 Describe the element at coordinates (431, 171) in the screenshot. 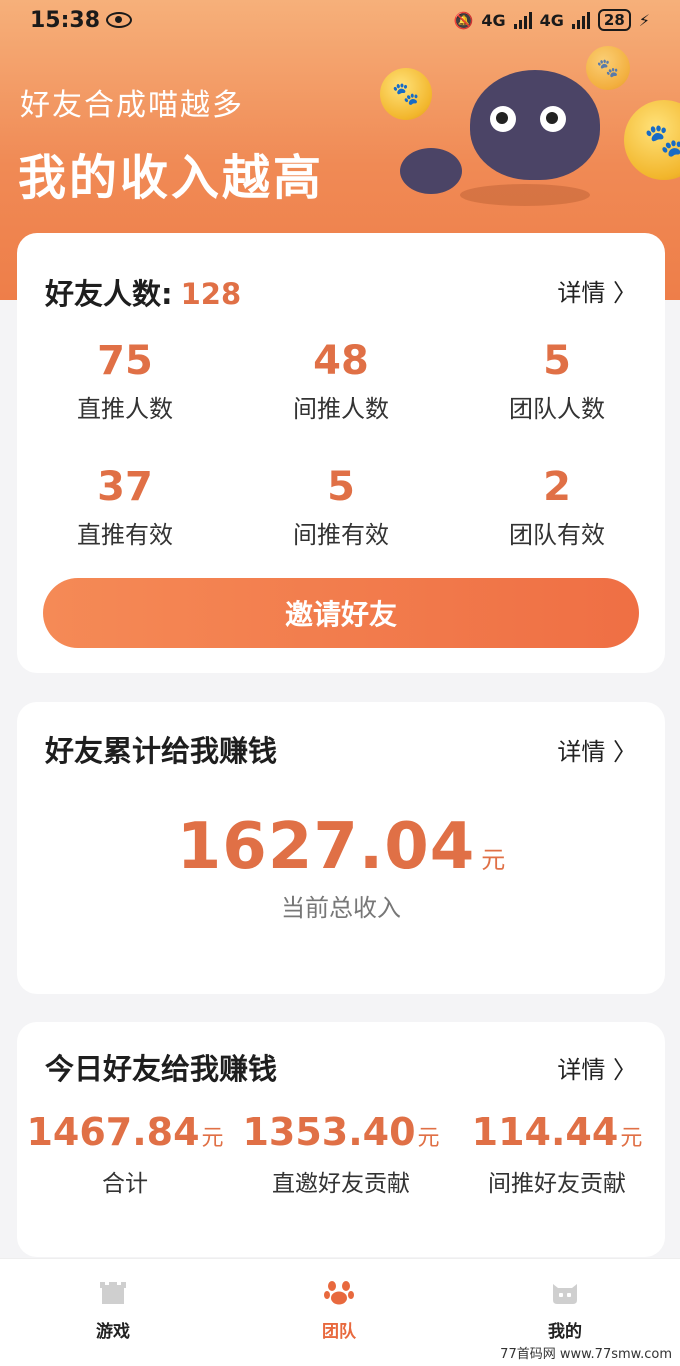

I see `small-cat-icon` at that location.